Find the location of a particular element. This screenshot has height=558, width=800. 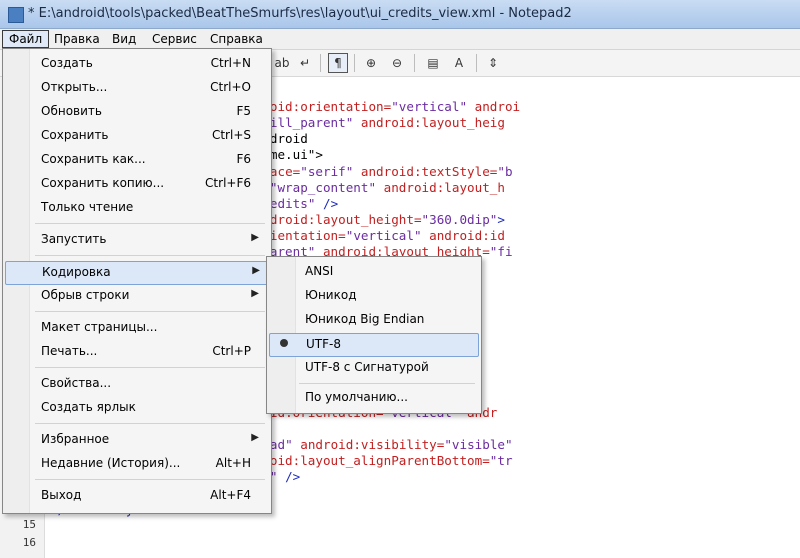

code-token: android:visibility= is located at coordinates (368, 445).